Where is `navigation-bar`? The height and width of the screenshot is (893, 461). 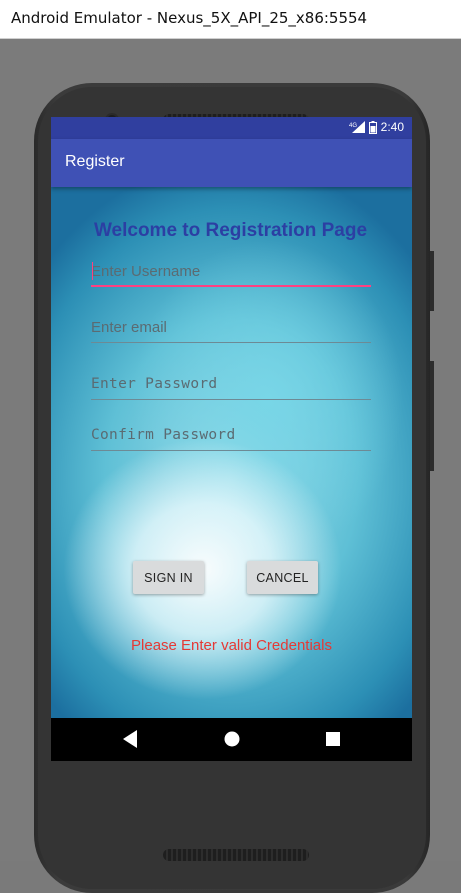 navigation-bar is located at coordinates (231, 739).